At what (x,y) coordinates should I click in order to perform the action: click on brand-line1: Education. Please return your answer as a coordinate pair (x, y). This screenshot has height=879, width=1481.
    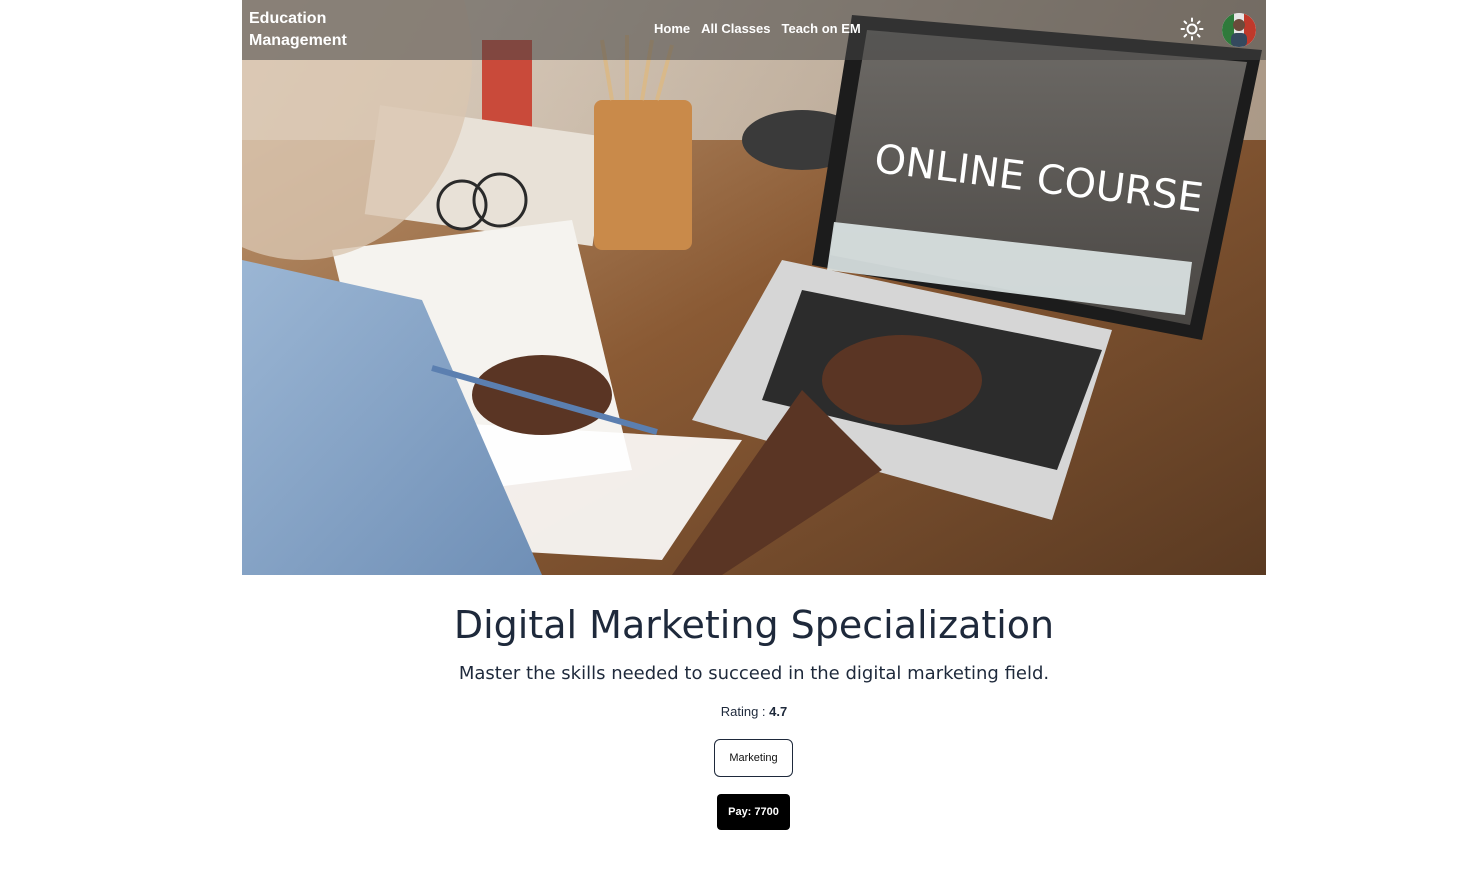
    Looking at the image, I should click on (288, 18).